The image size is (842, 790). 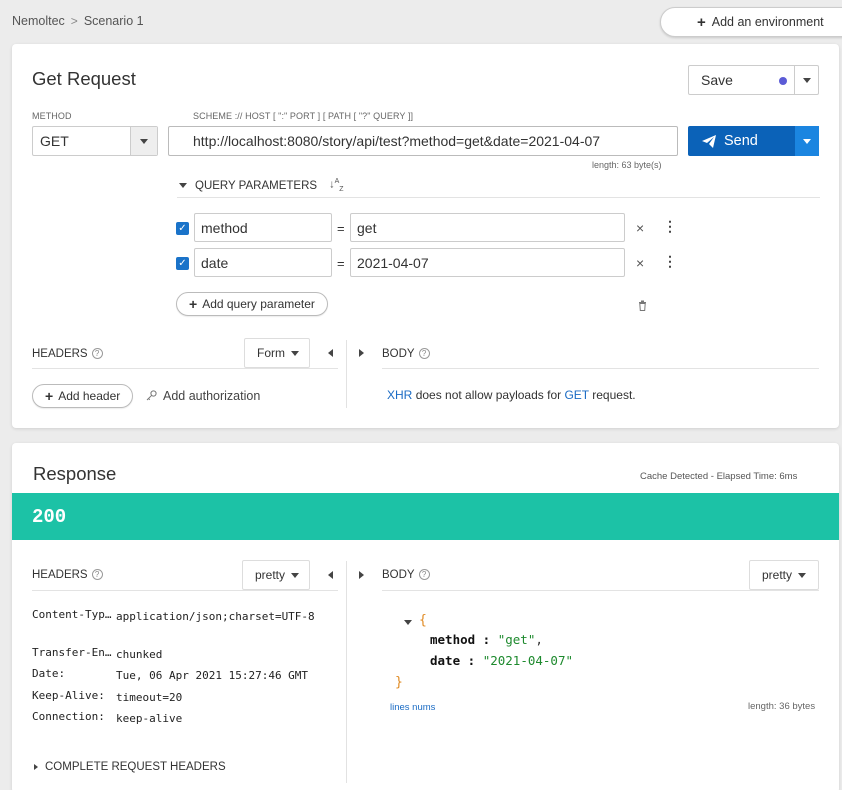 What do you see at coordinates (68, 695) in the screenshot?
I see `header-key: Keep-Alive:` at bounding box center [68, 695].